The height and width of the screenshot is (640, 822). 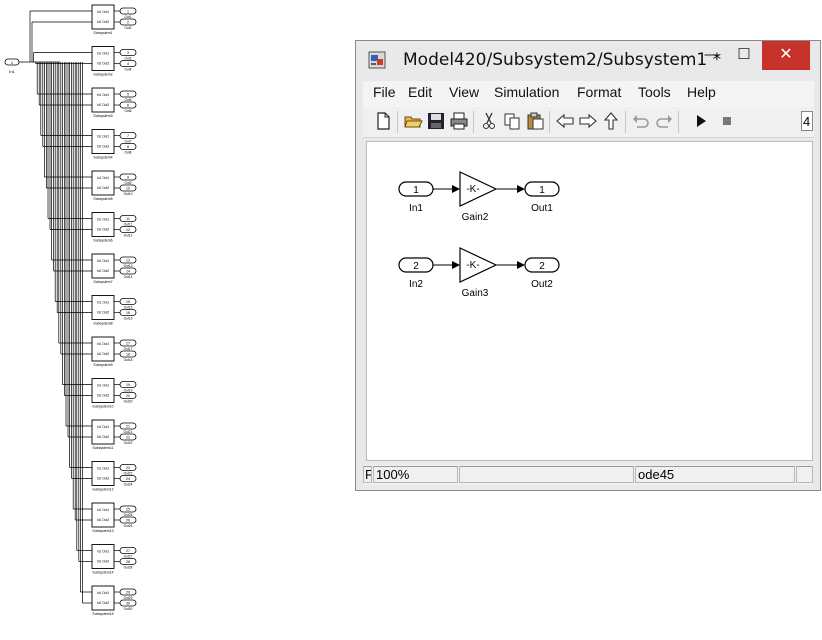 What do you see at coordinates (128, 428) in the screenshot?
I see `outport: 21Out21` at bounding box center [128, 428].